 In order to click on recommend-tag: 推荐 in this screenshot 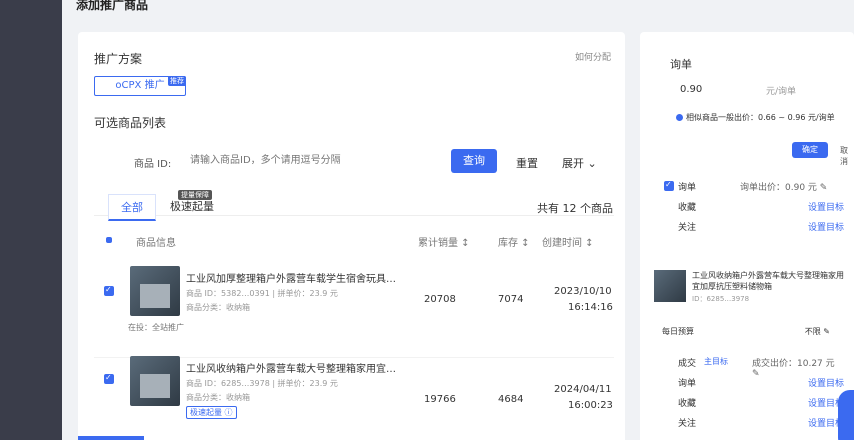, I will do `click(177, 81)`.